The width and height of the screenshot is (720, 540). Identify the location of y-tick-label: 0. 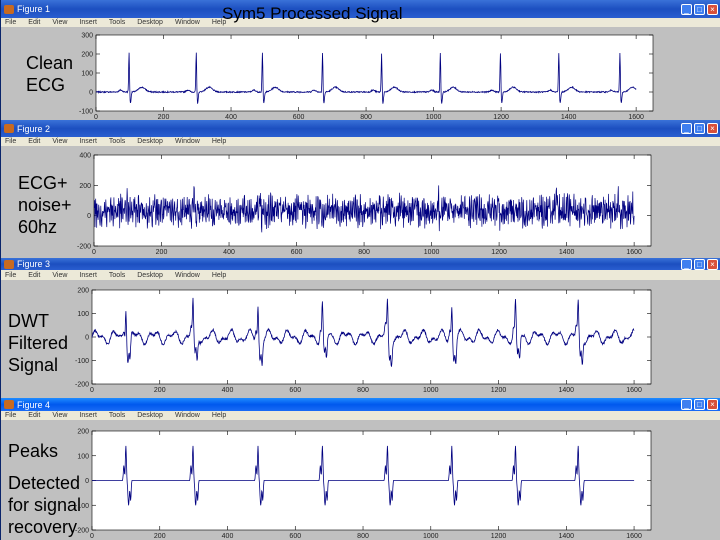
(87, 481).